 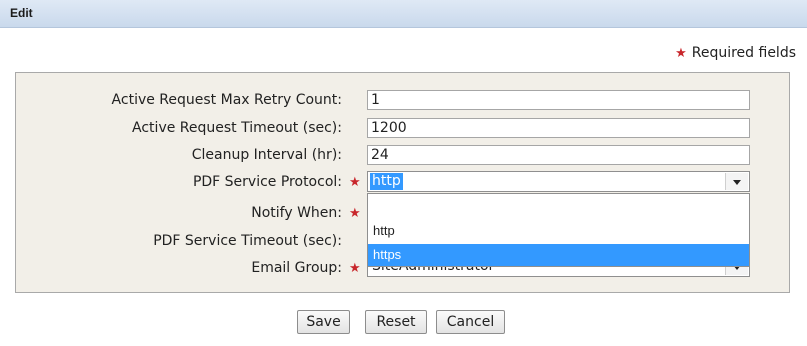 I want to click on pdf-service-protocol-value: http, so click(x=386, y=181).